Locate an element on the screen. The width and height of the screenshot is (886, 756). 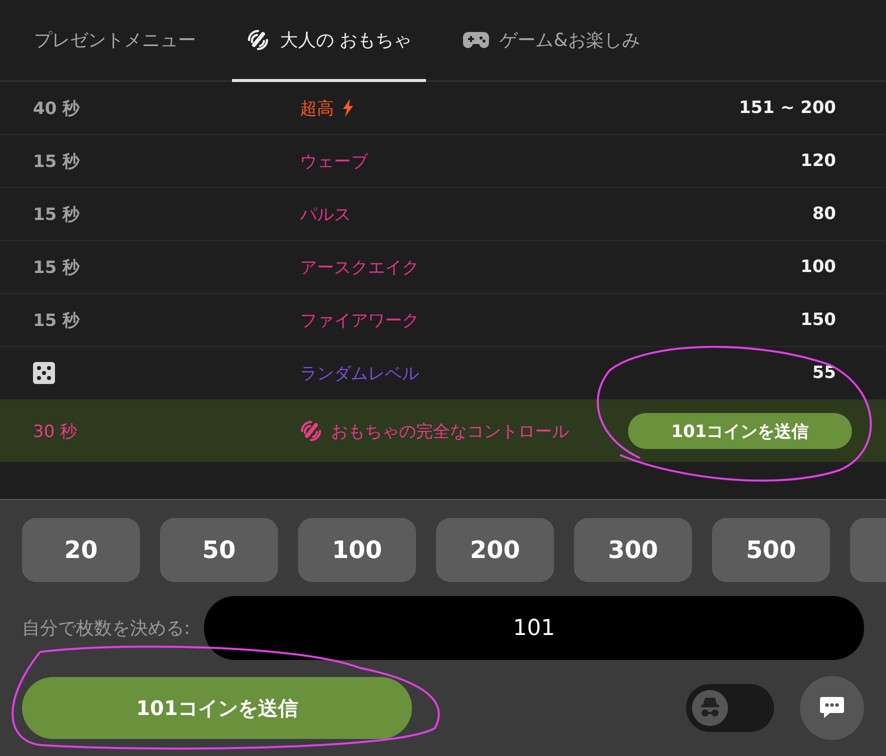
amount-input: 101 is located at coordinates (534, 628).